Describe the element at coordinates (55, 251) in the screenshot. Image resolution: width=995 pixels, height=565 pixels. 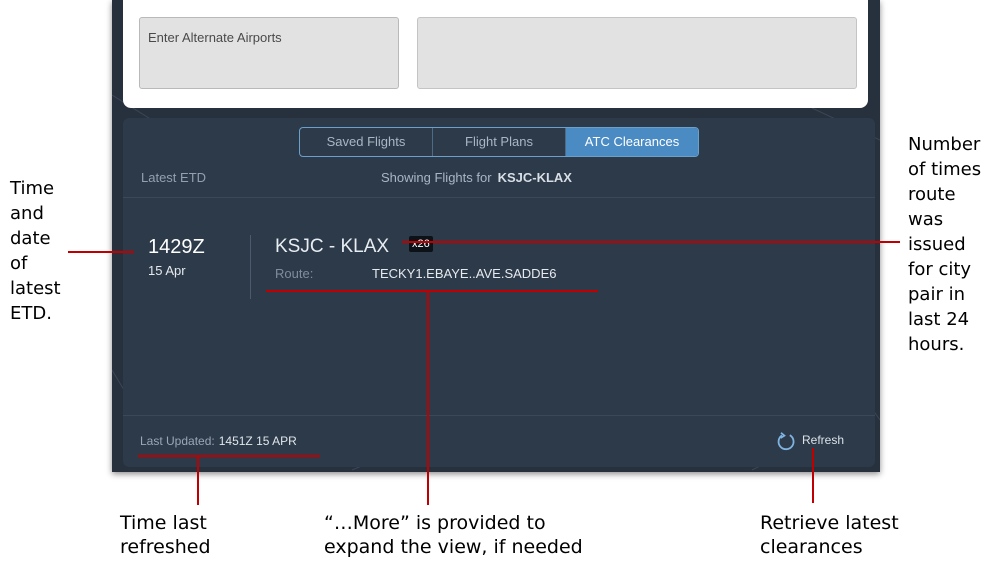
I see `annotation-etd: Time and date of latest ETD.` at that location.